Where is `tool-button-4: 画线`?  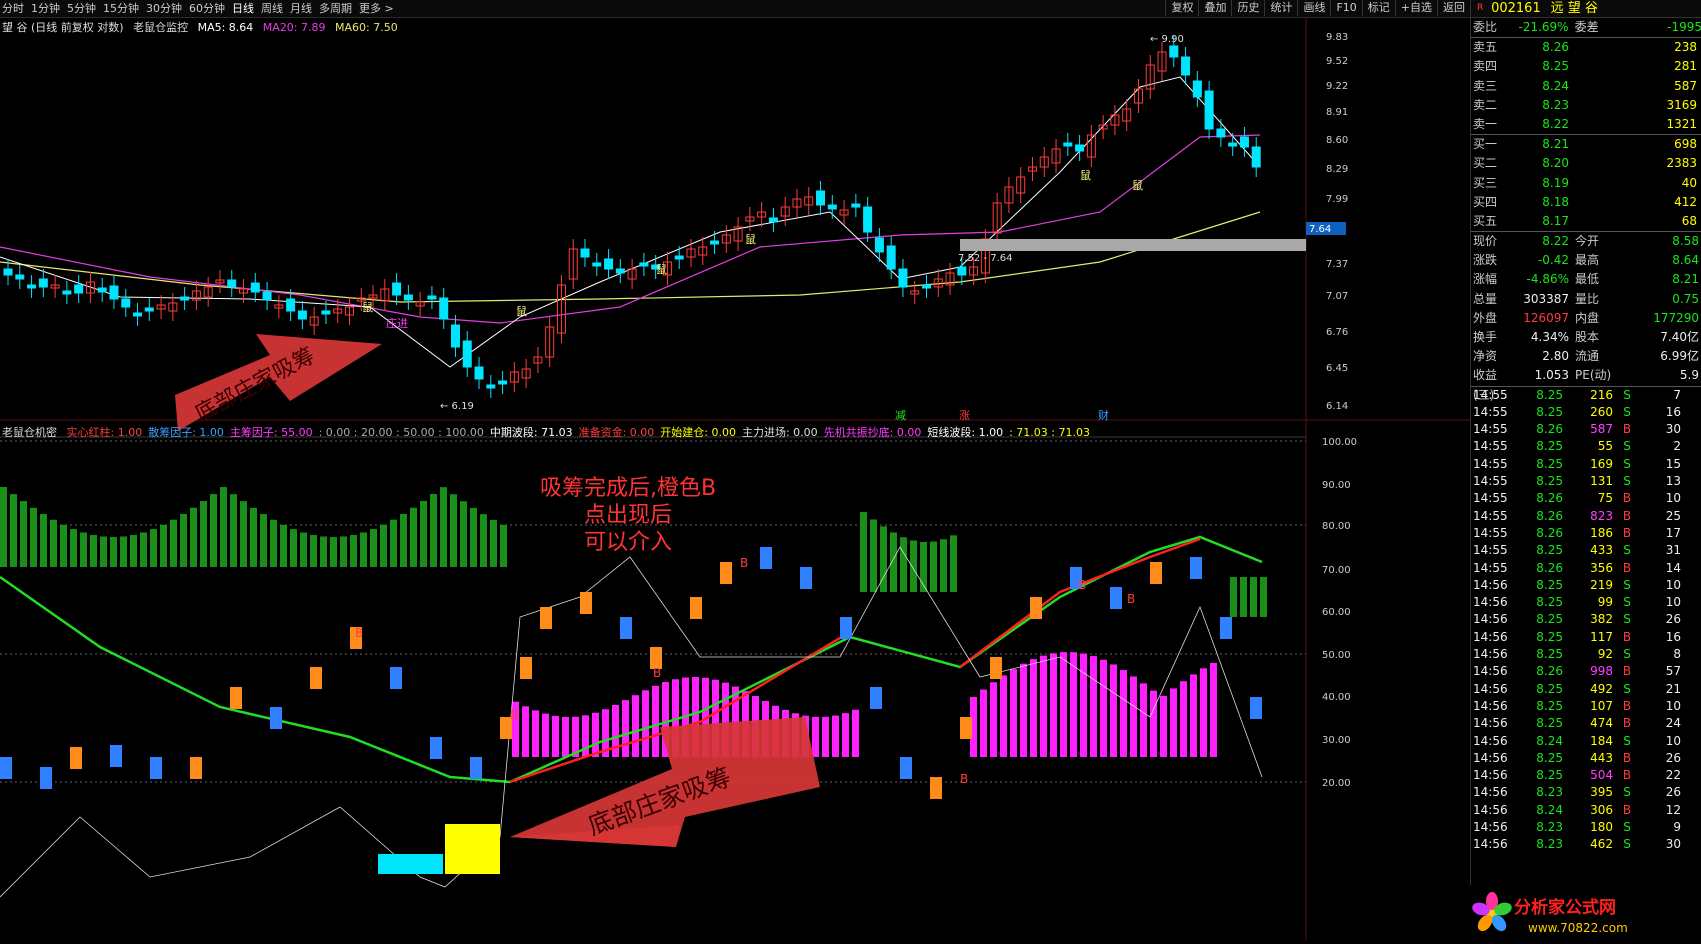 tool-button-4: 画线 is located at coordinates (1313, 8).